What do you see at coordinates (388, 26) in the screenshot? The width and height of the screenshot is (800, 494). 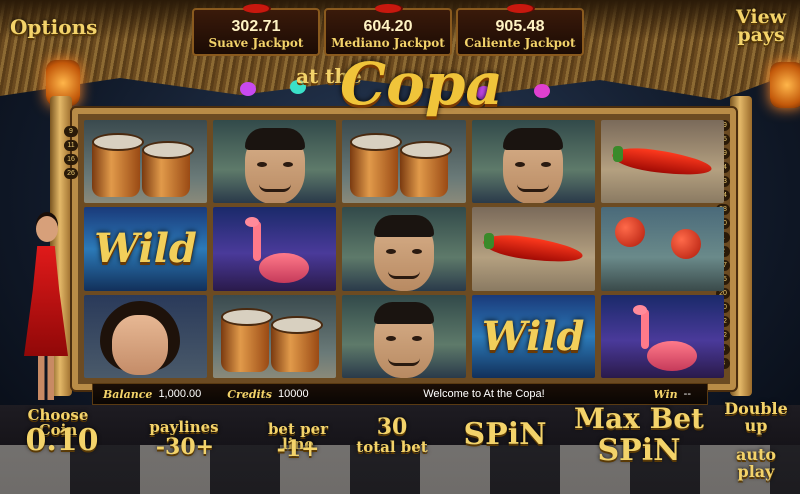 I see `jackpot-value: 604.20` at bounding box center [388, 26].